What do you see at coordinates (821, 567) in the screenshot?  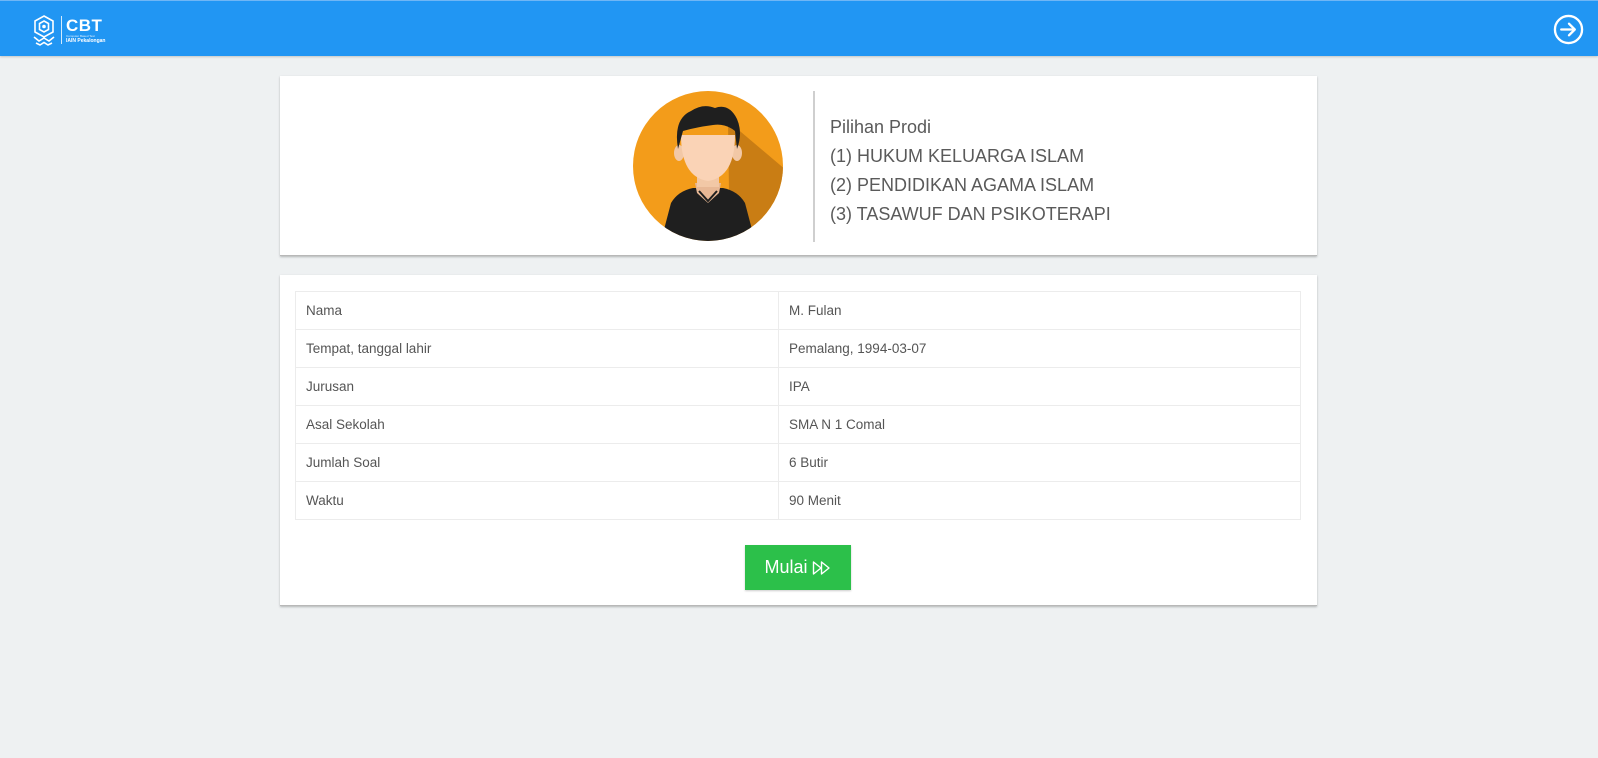 I see `fast-forward-icon` at bounding box center [821, 567].